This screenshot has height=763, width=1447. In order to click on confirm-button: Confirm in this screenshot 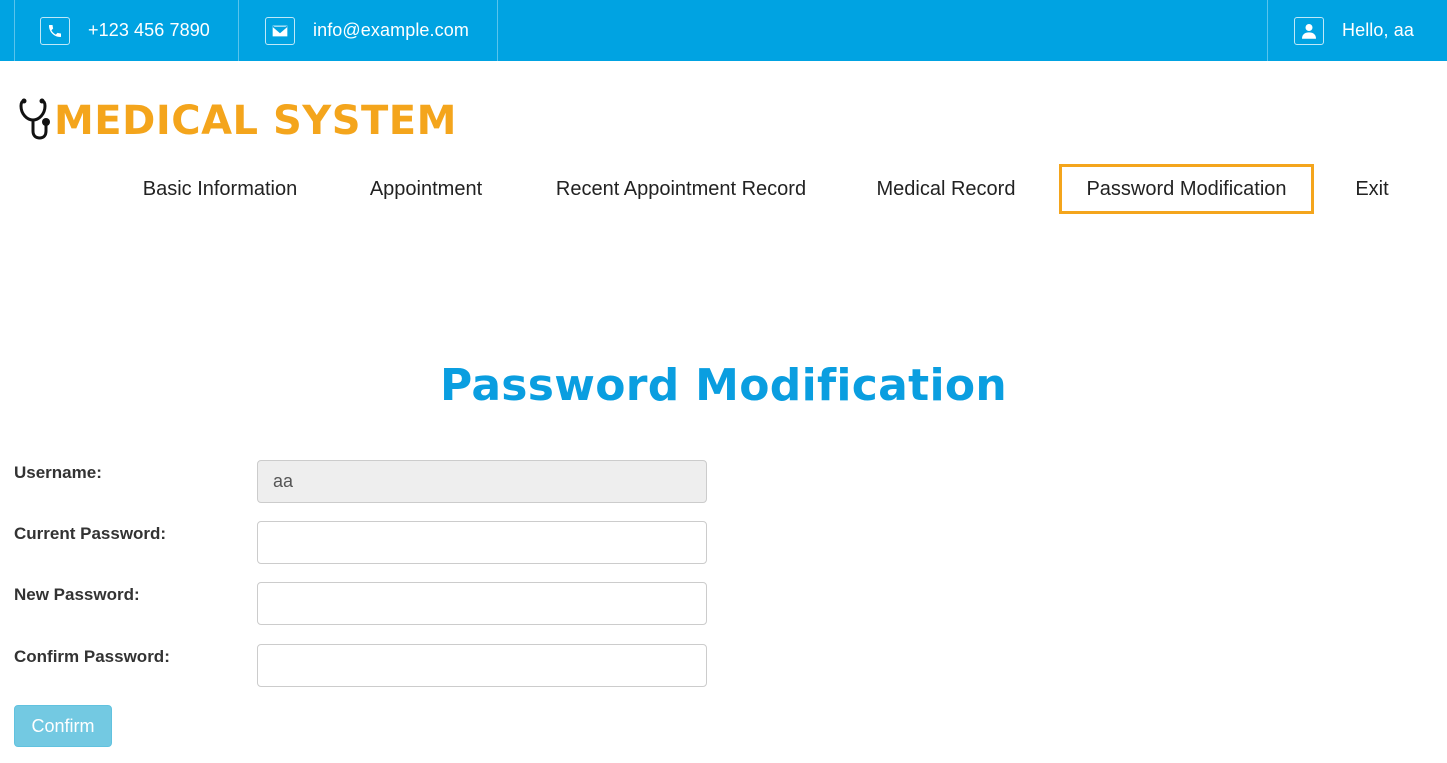, I will do `click(63, 726)`.